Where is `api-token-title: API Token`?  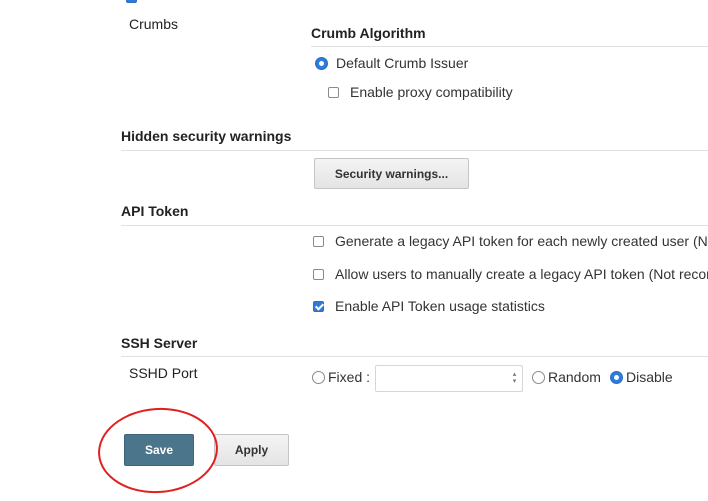 api-token-title: API Token is located at coordinates (155, 211).